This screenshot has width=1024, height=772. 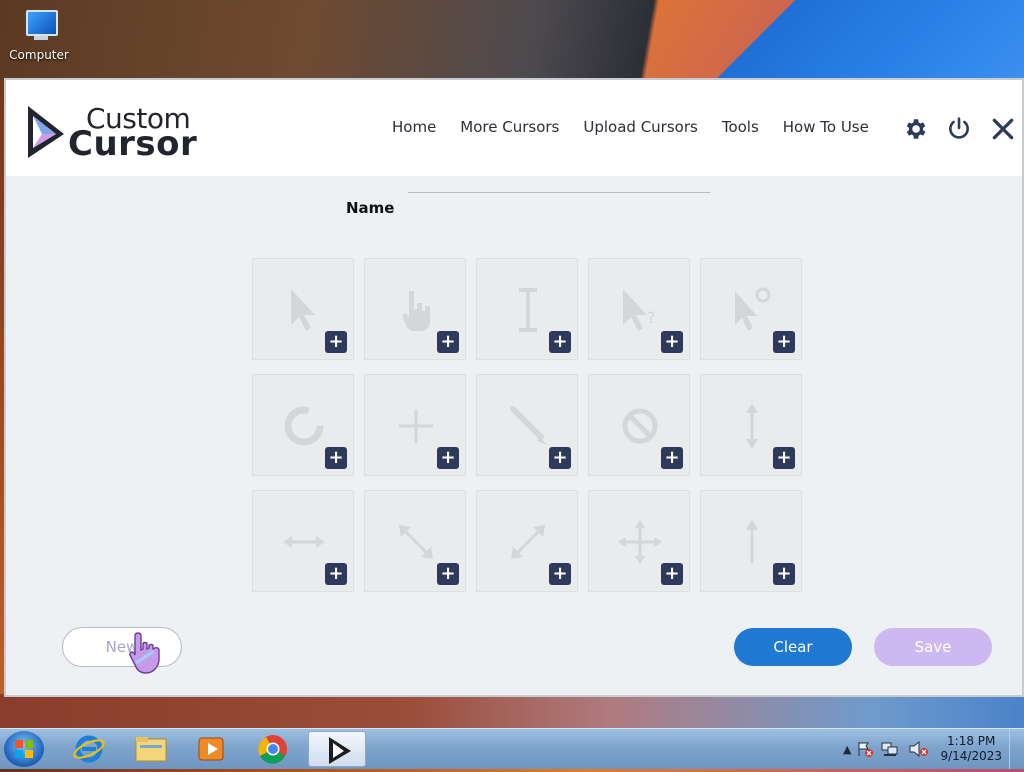 What do you see at coordinates (793, 647) in the screenshot?
I see `clear-button: Clear` at bounding box center [793, 647].